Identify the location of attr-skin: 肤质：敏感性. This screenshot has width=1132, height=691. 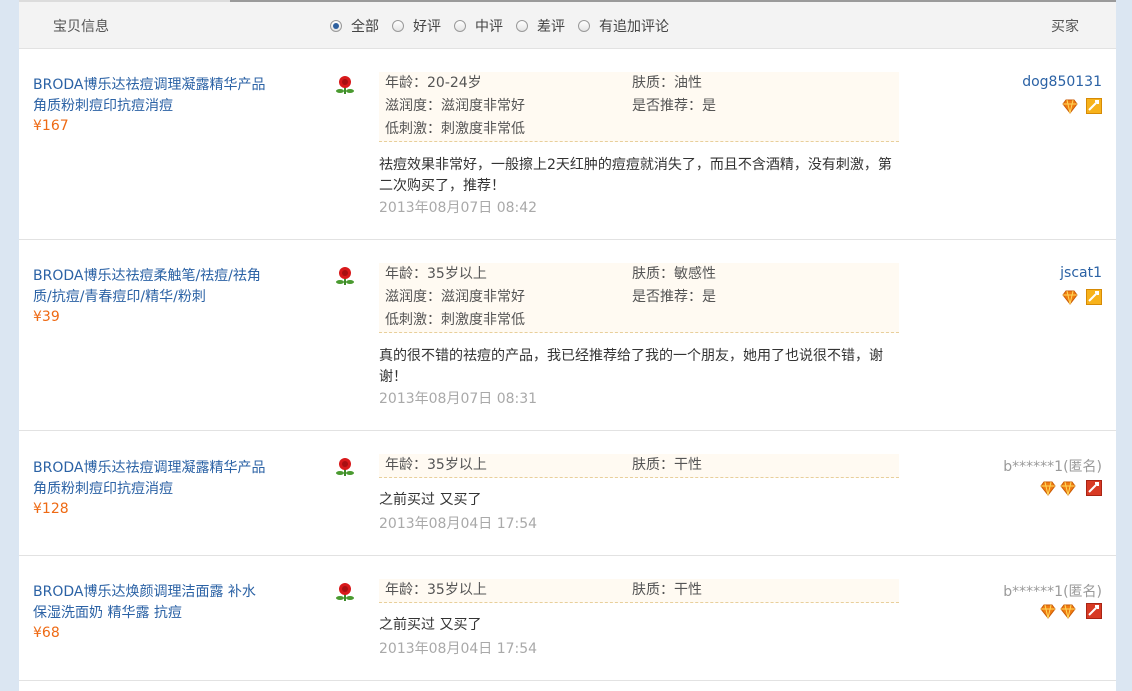
(674, 274).